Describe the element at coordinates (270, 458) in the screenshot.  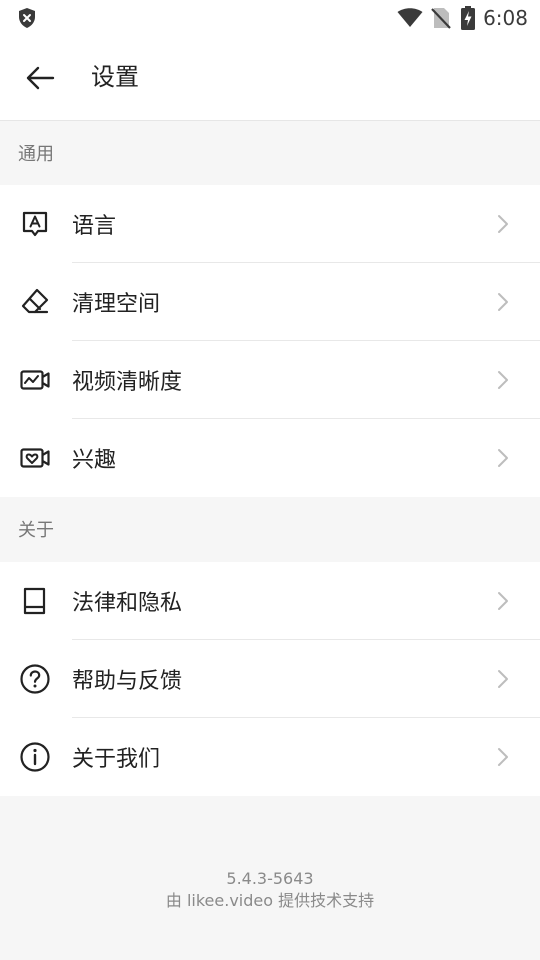
I see `settings-item-interest: 兴趣` at that location.